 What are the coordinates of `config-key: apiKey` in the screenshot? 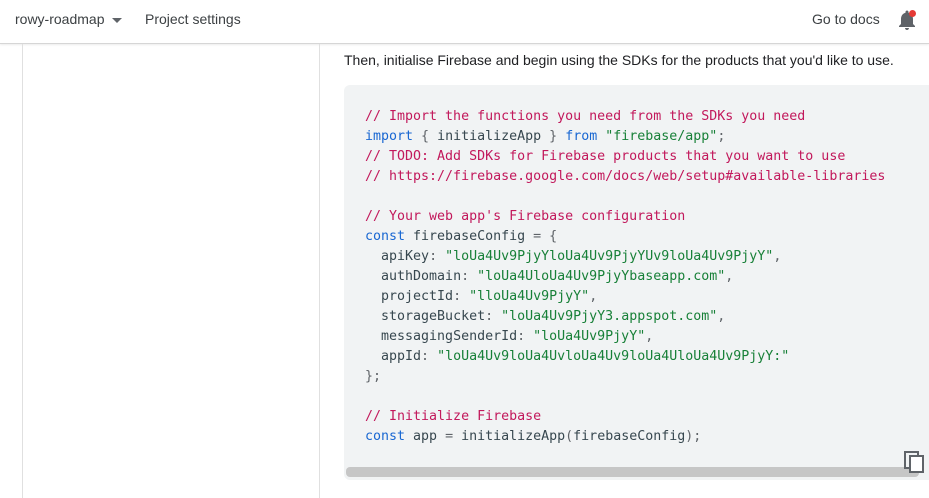 It's located at (405, 256).